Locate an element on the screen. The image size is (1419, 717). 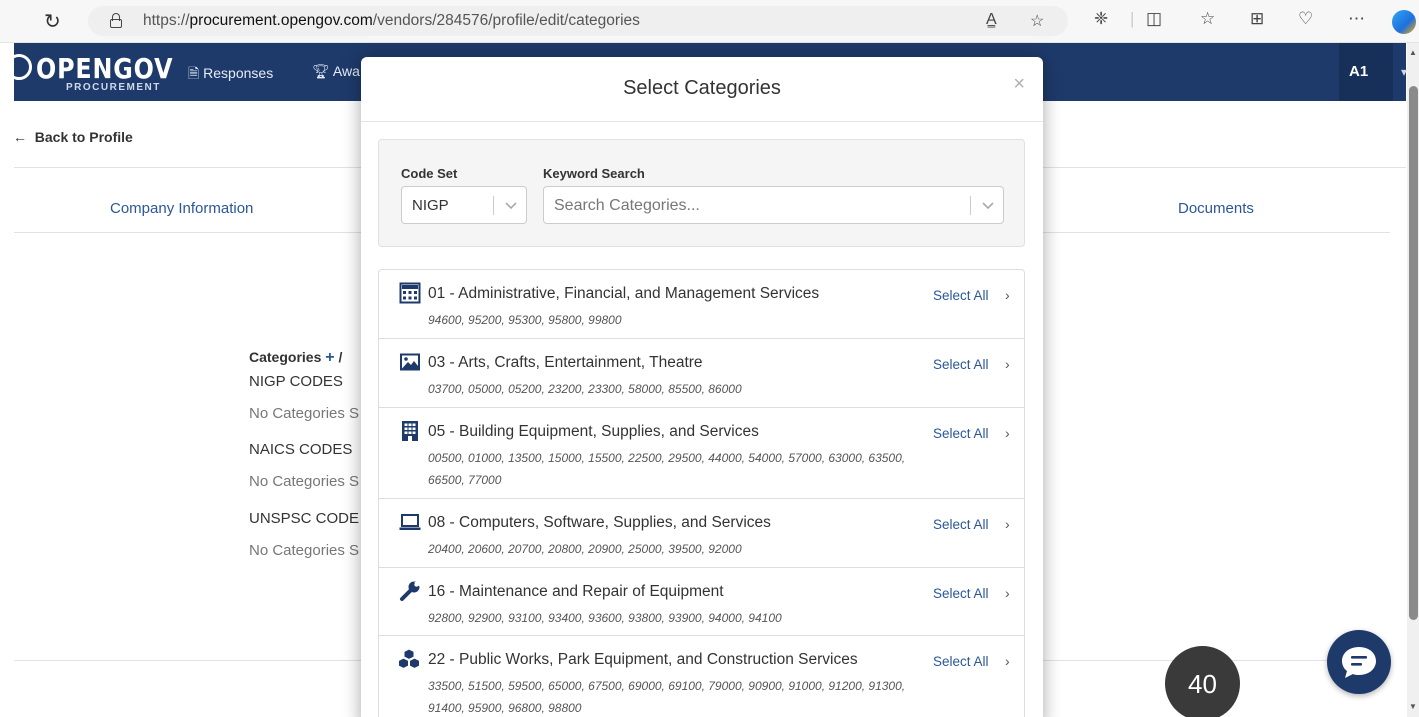
plus-icon: + is located at coordinates (329, 357).